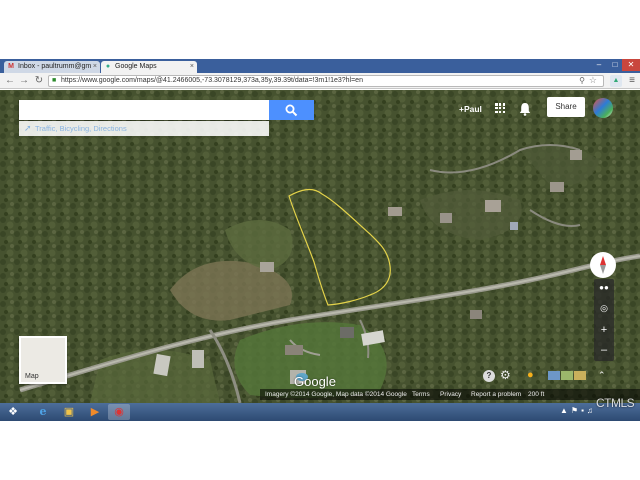 This screenshot has width=640, height=480. What do you see at coordinates (567, 375) in the screenshot?
I see `imagery-thumbnails` at bounding box center [567, 375].